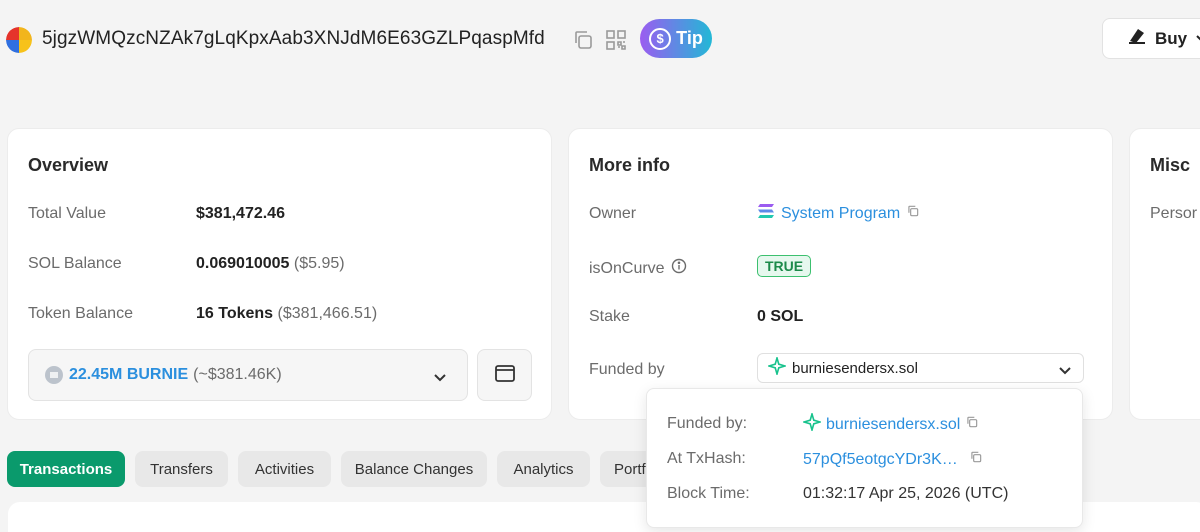 The image size is (1200, 532). What do you see at coordinates (67, 213) in the screenshot?
I see `total-value-label: Total Value` at bounding box center [67, 213].